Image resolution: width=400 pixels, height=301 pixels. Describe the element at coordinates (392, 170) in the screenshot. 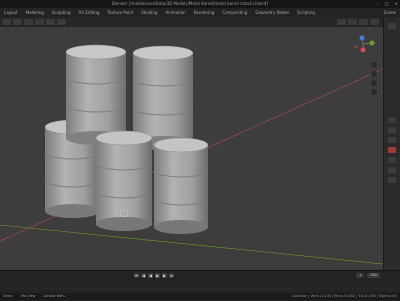

I see `material-properties-tab` at that location.